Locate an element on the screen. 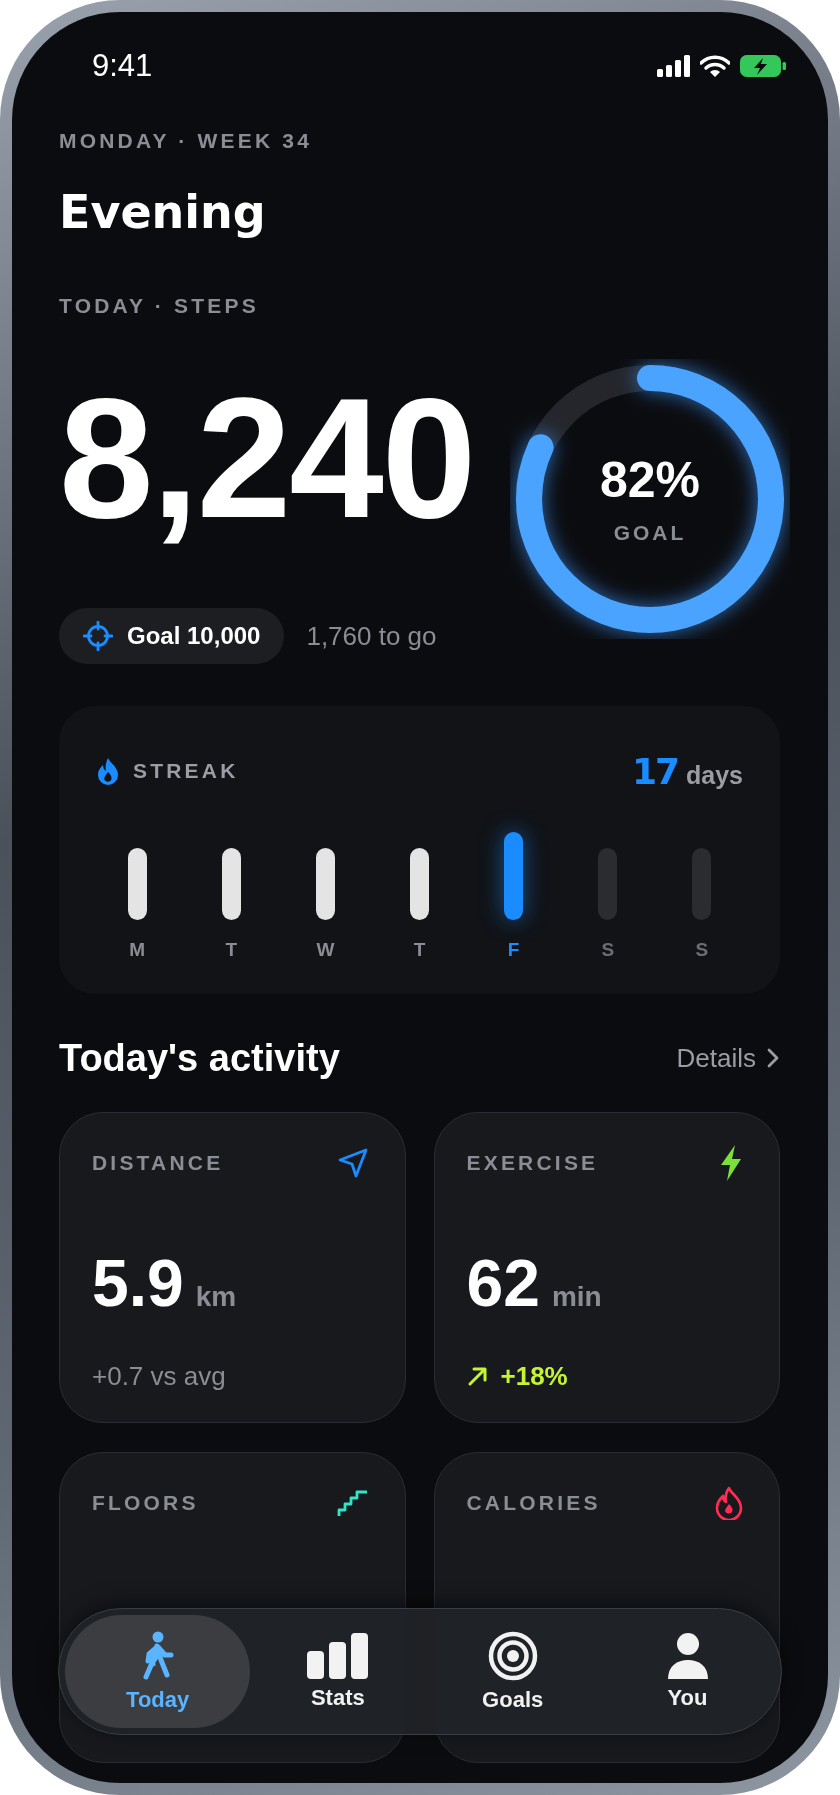 This screenshot has width=840, height=1795. streak-count: 17 is located at coordinates (654, 771).